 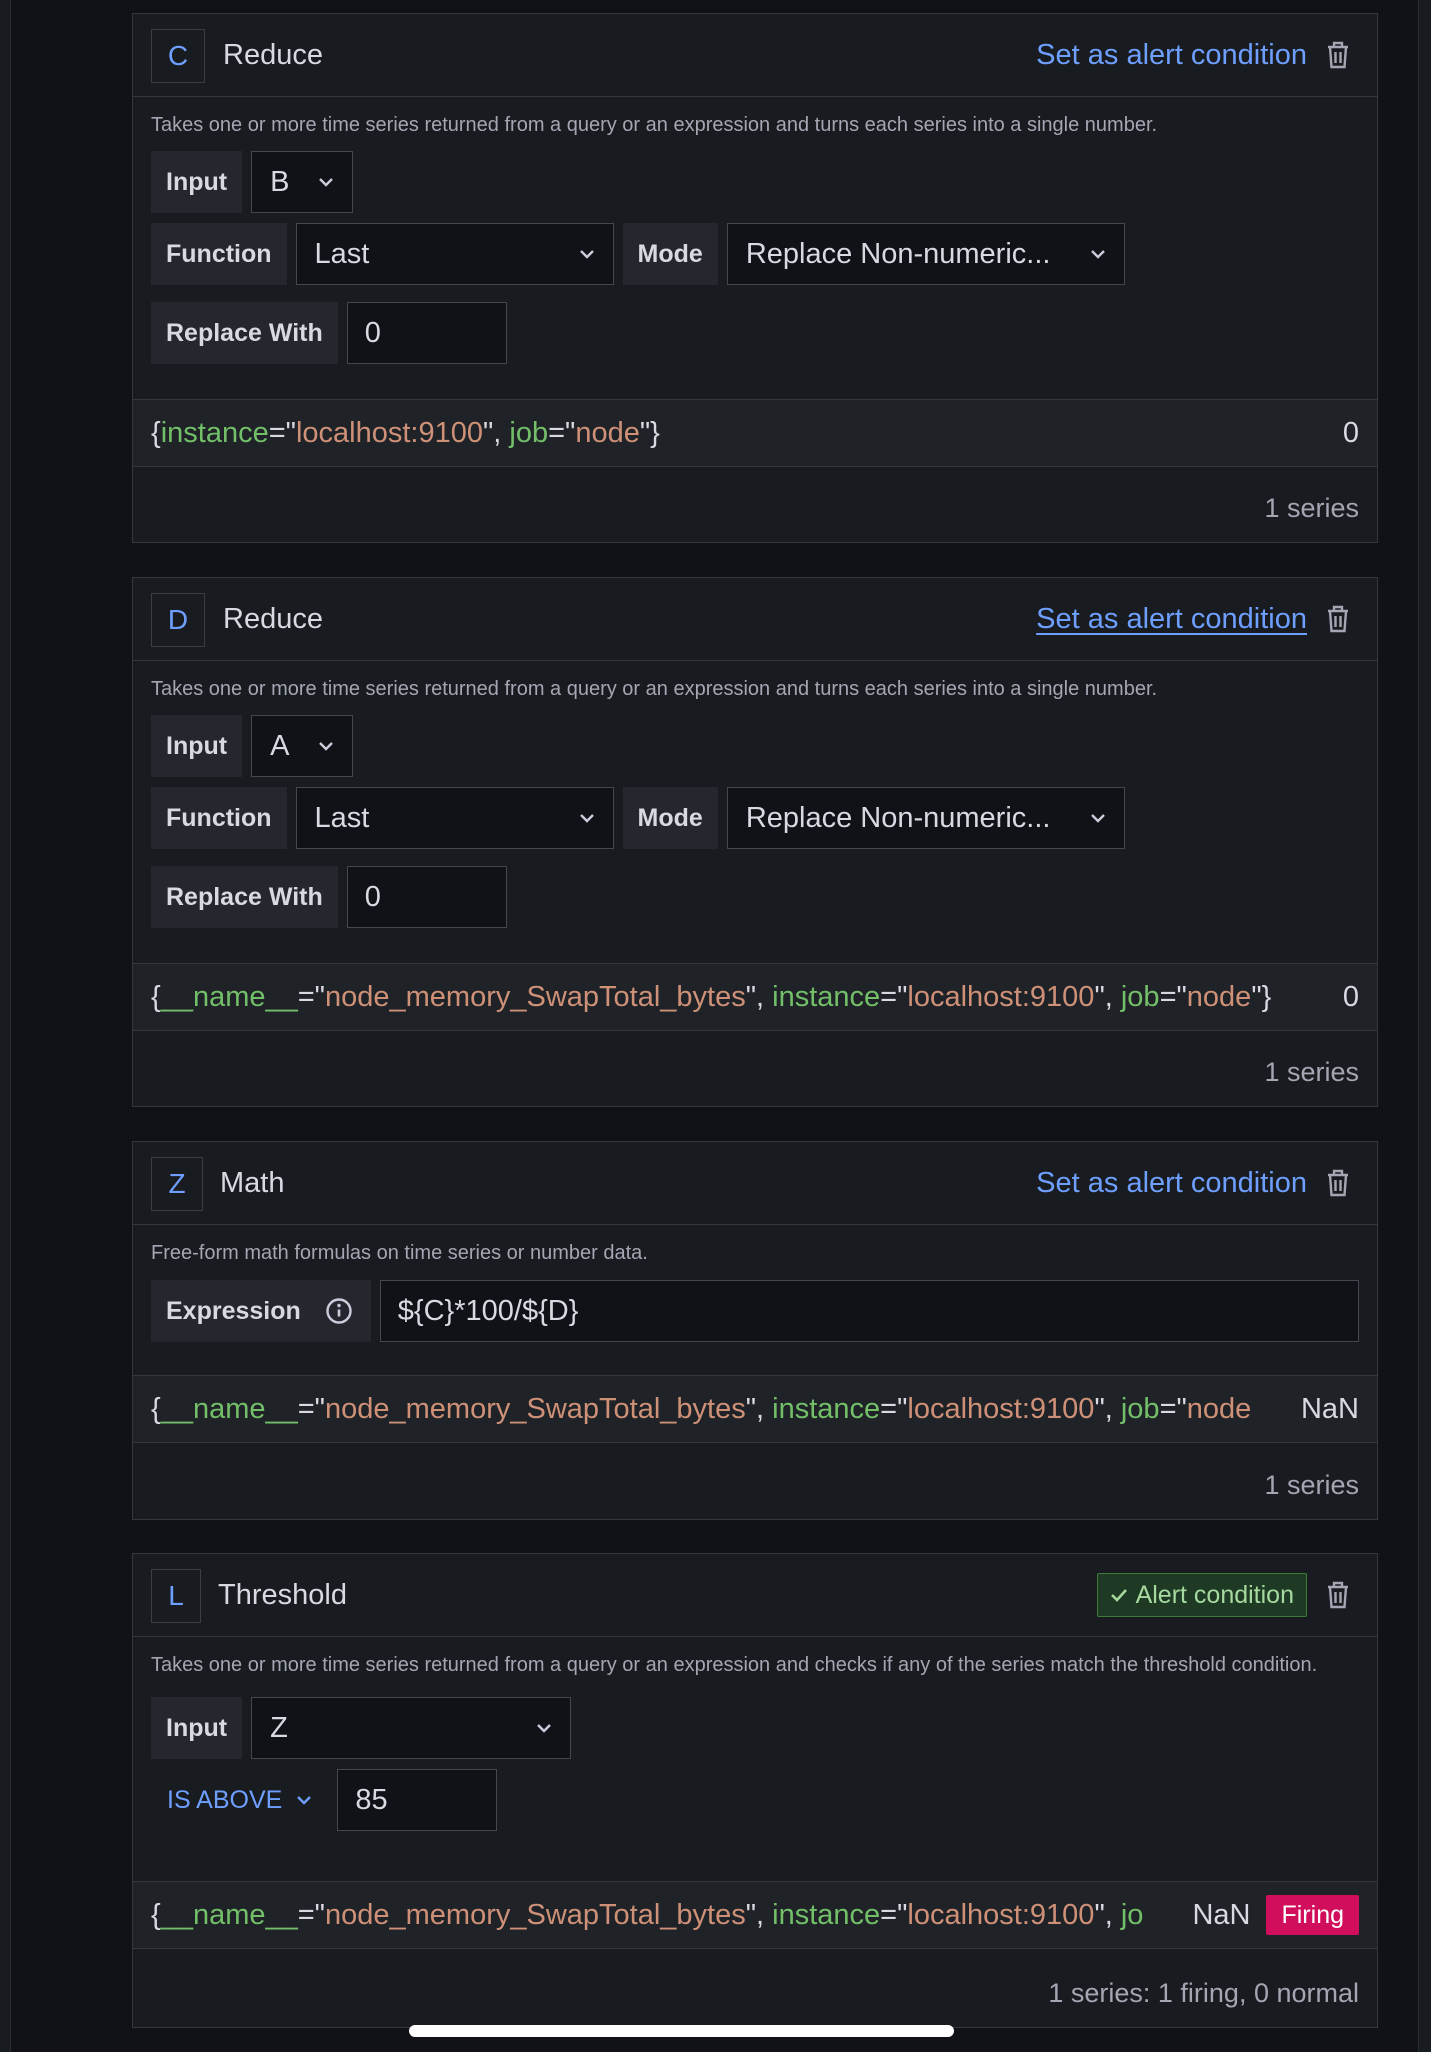 I want to click on card-header: C Reduce Set as alert condition, so click(x=755, y=55).